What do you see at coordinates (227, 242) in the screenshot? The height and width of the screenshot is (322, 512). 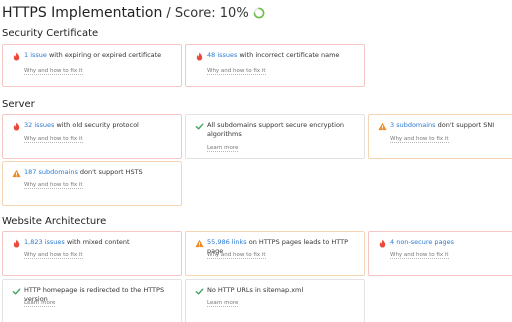 I see `link-count-link: 55,986 links` at bounding box center [227, 242].